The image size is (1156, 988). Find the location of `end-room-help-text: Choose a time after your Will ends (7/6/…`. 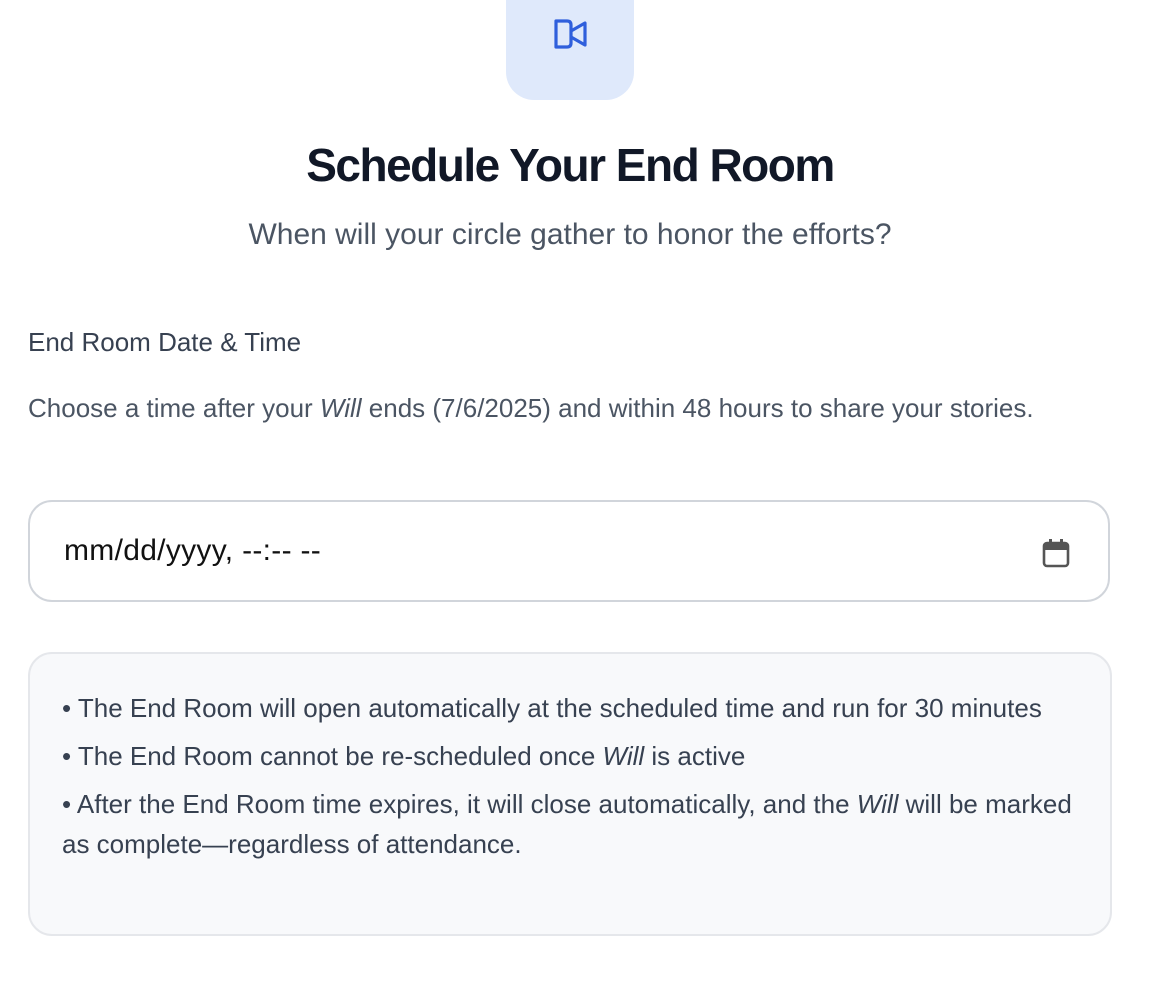

end-room-help-text: Choose a time after your Will ends (7/6/… is located at coordinates (568, 408).